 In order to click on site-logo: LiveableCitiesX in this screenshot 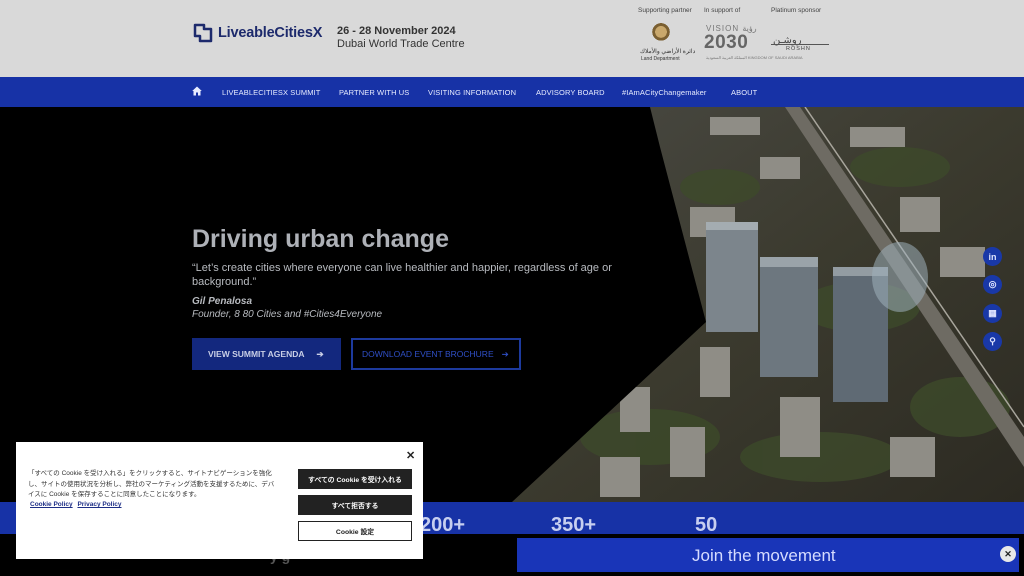, I will do `click(257, 33)`.